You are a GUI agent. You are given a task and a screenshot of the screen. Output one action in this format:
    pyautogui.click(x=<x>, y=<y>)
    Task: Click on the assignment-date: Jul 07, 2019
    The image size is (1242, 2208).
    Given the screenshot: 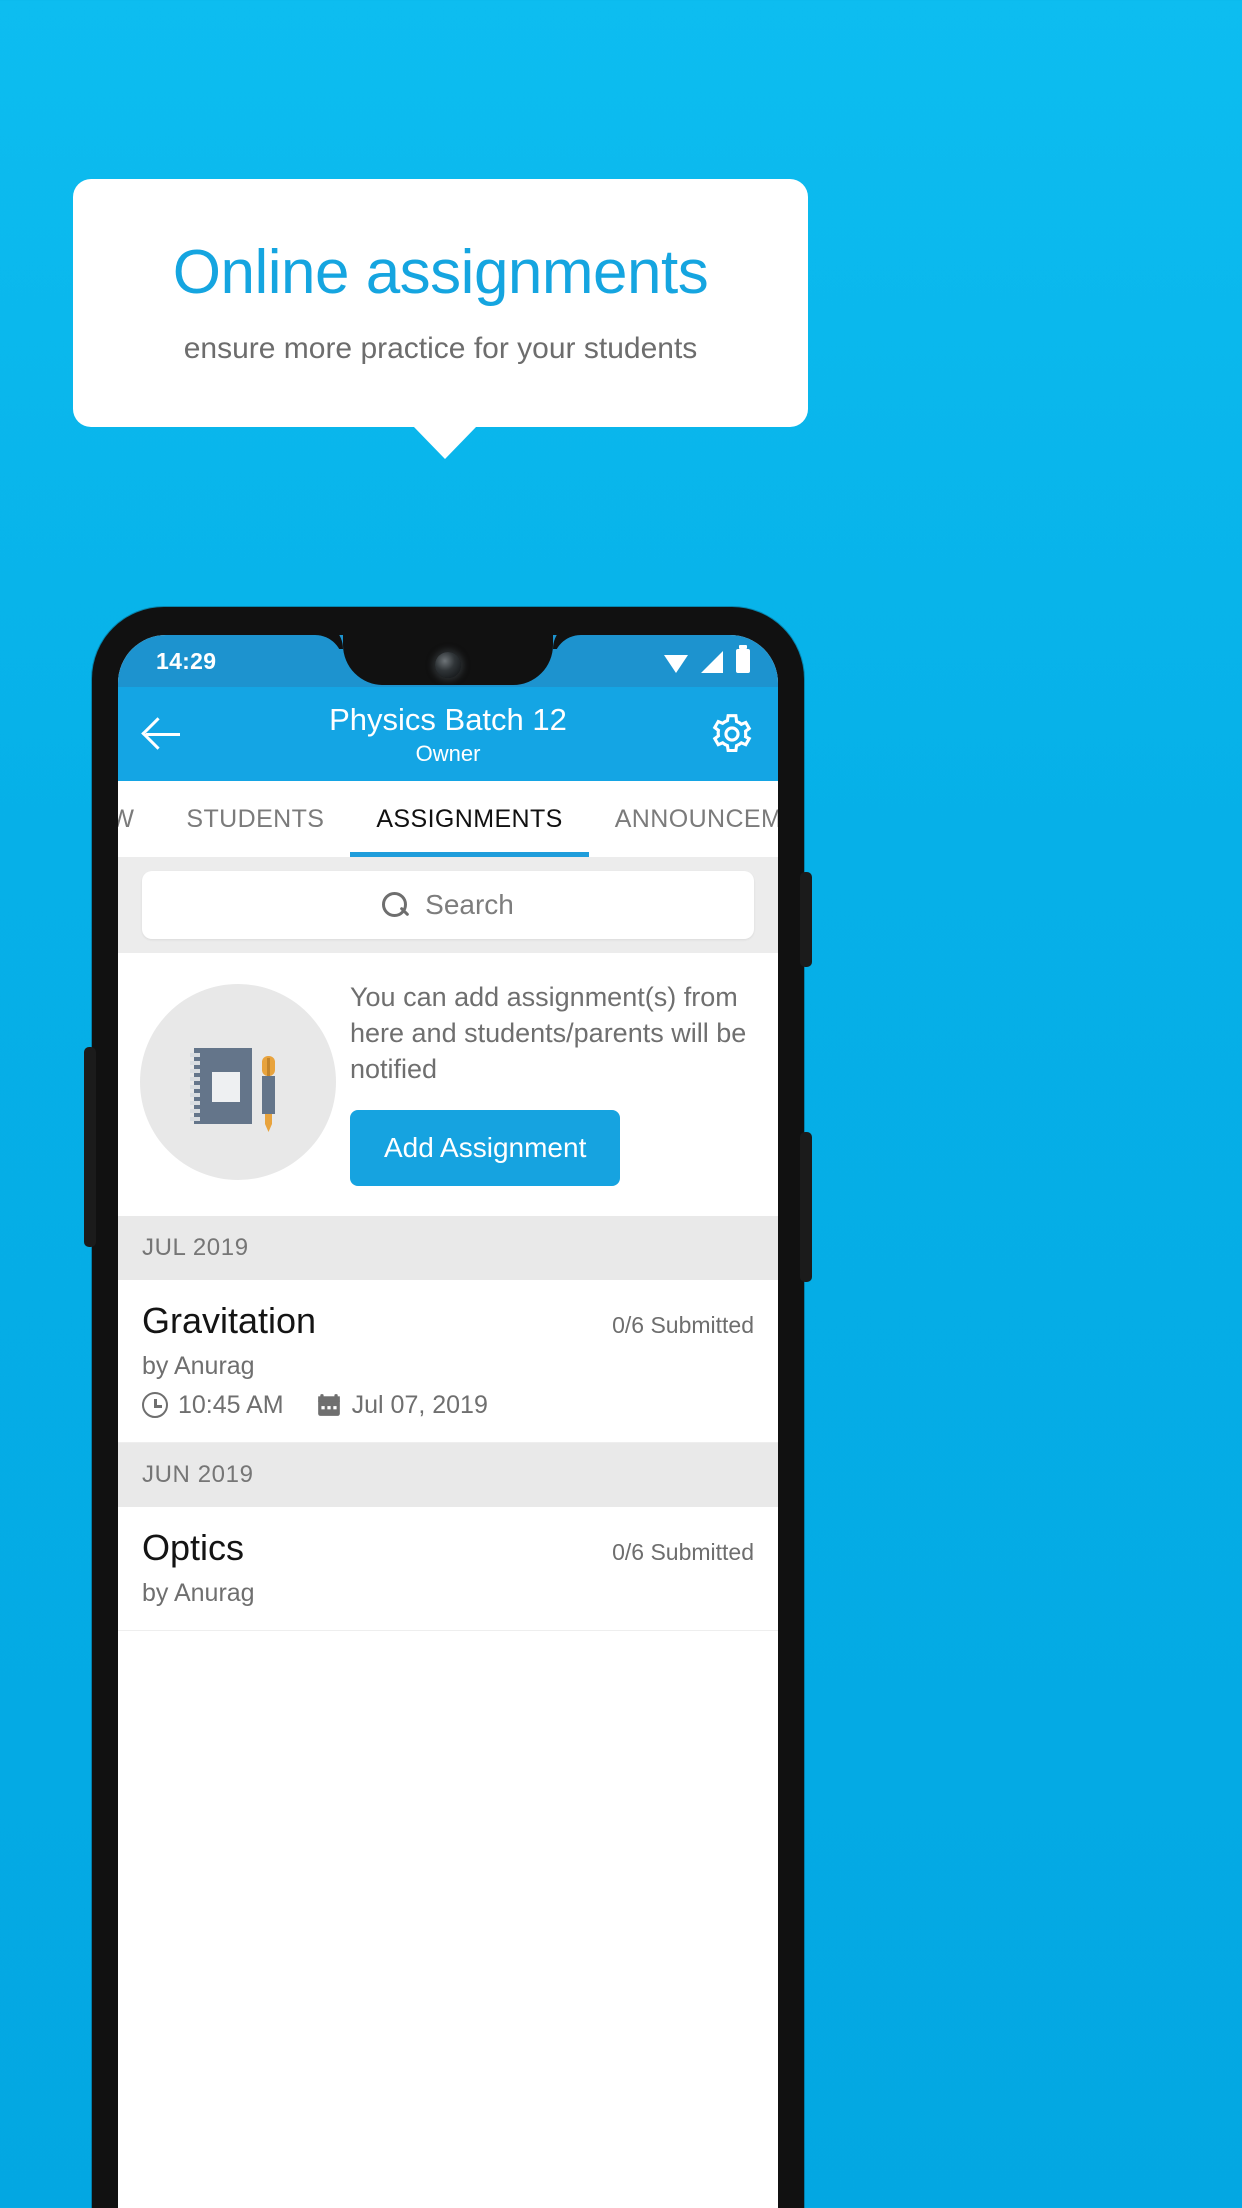 What is the action you would take?
    pyautogui.click(x=419, y=1404)
    